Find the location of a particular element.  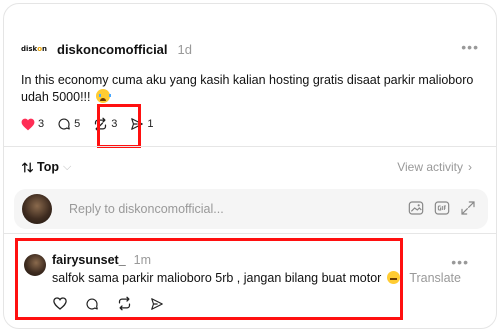

like-button: 3 is located at coordinates (32, 124).